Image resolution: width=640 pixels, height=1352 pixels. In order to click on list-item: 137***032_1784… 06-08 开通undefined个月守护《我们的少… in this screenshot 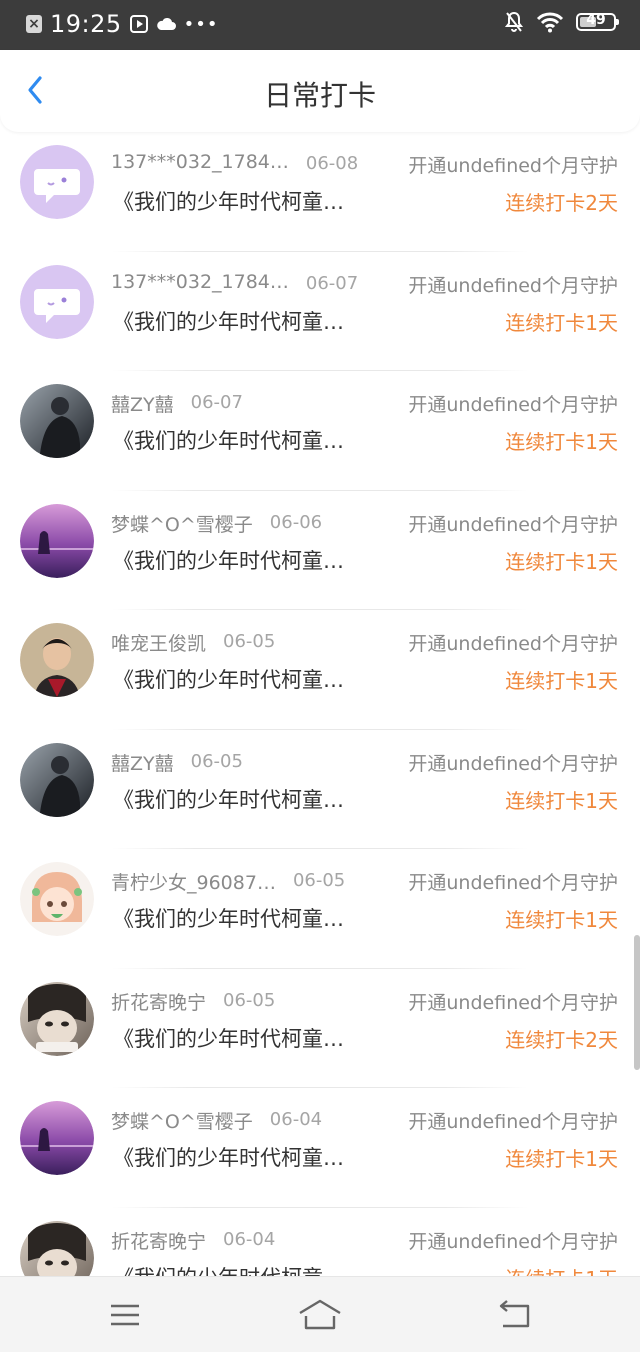, I will do `click(320, 192)`.